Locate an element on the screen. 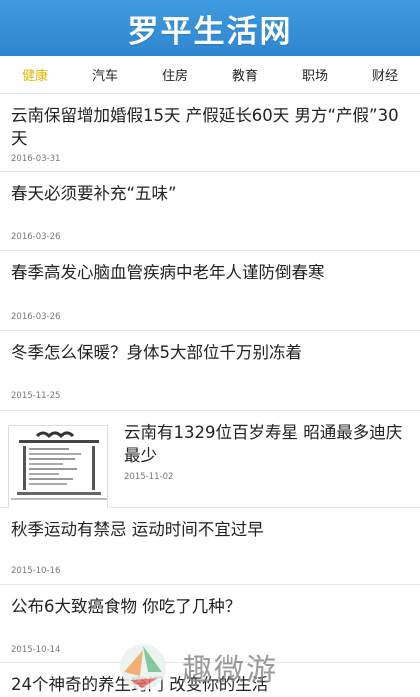 Image resolution: width=420 pixels, height=697 pixels. watermark-text: 趣微游 is located at coordinates (230, 670).